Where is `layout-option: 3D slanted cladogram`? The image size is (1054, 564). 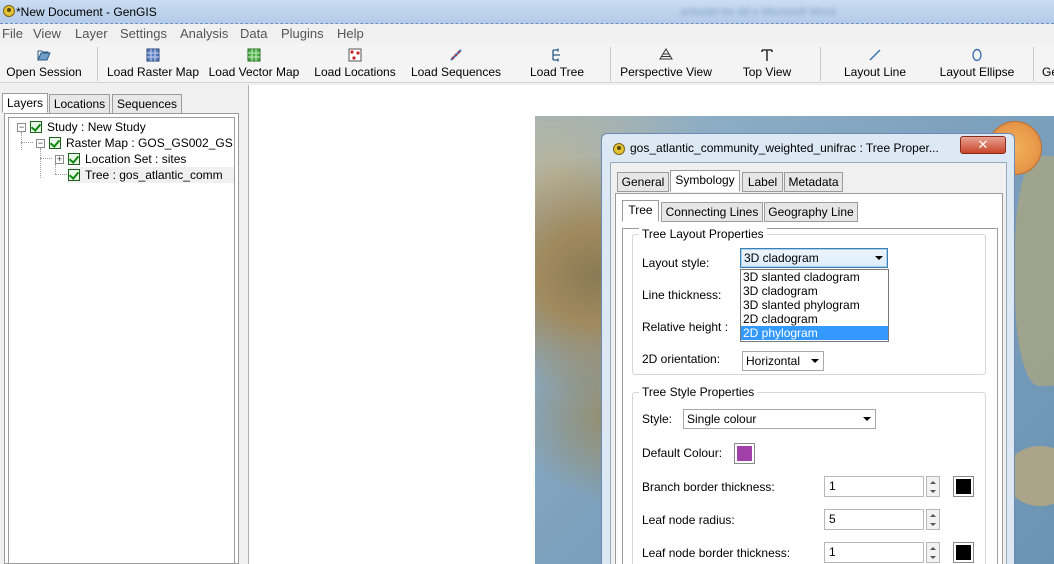
layout-option: 3D slanted cladogram is located at coordinates (814, 277).